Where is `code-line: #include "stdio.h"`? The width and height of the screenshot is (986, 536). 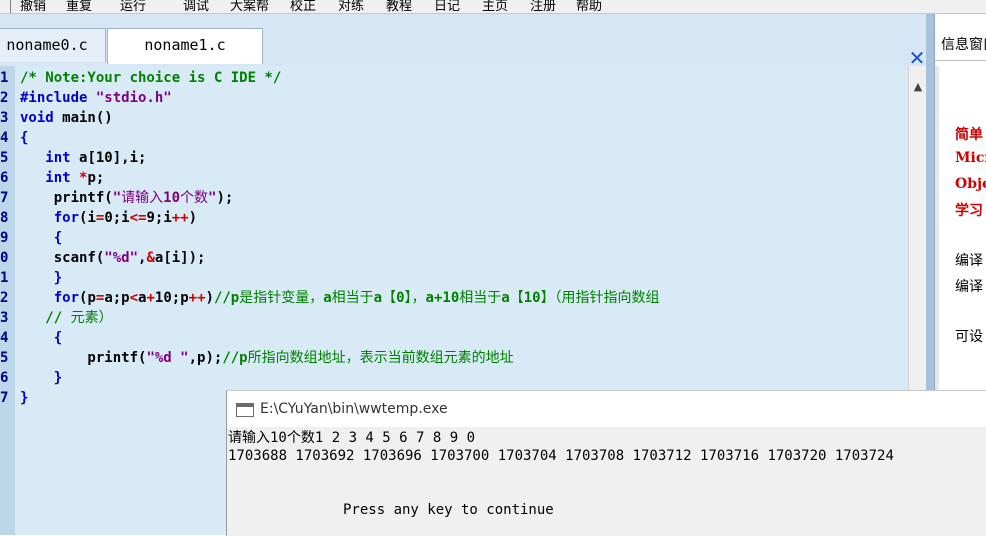
code-line: #include "stdio.h" is located at coordinates (96, 98).